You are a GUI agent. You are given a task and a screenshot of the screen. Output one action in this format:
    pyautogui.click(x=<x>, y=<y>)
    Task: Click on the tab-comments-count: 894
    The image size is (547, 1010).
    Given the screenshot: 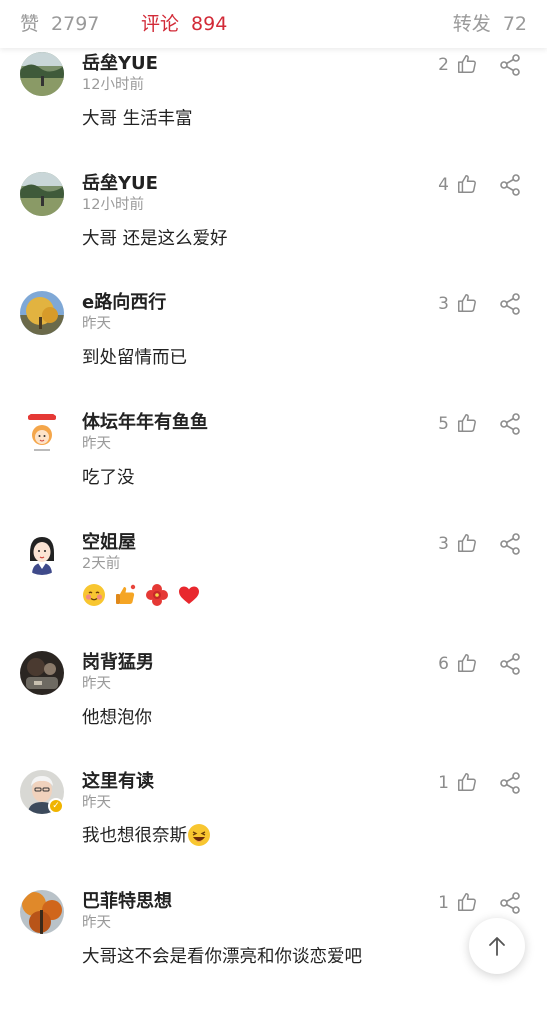 What is the action you would take?
    pyautogui.click(x=209, y=24)
    